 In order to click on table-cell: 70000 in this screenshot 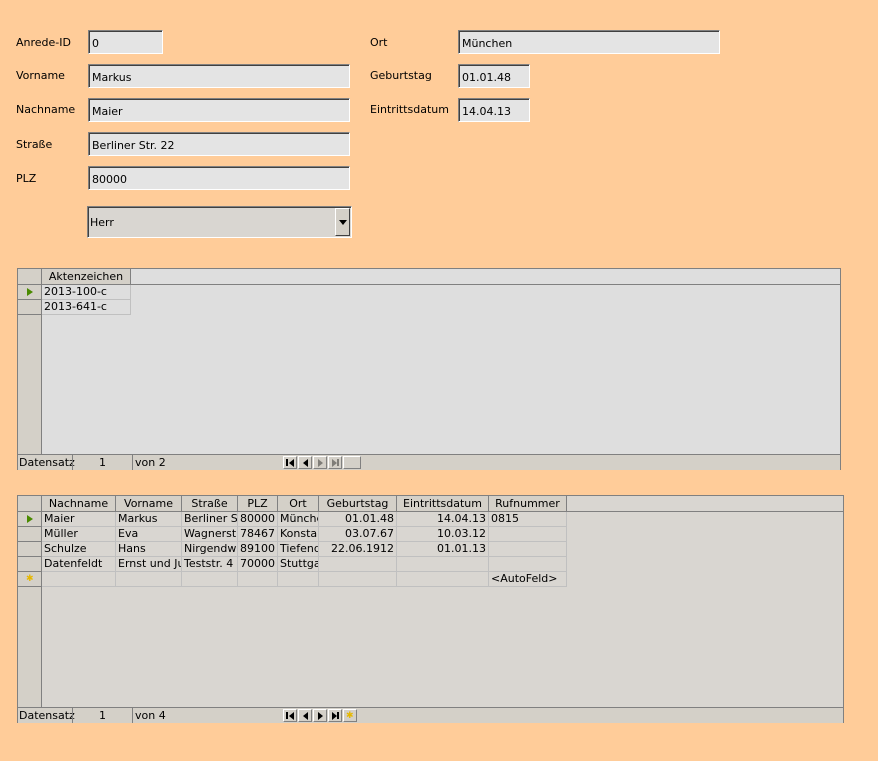, I will do `click(258, 564)`.